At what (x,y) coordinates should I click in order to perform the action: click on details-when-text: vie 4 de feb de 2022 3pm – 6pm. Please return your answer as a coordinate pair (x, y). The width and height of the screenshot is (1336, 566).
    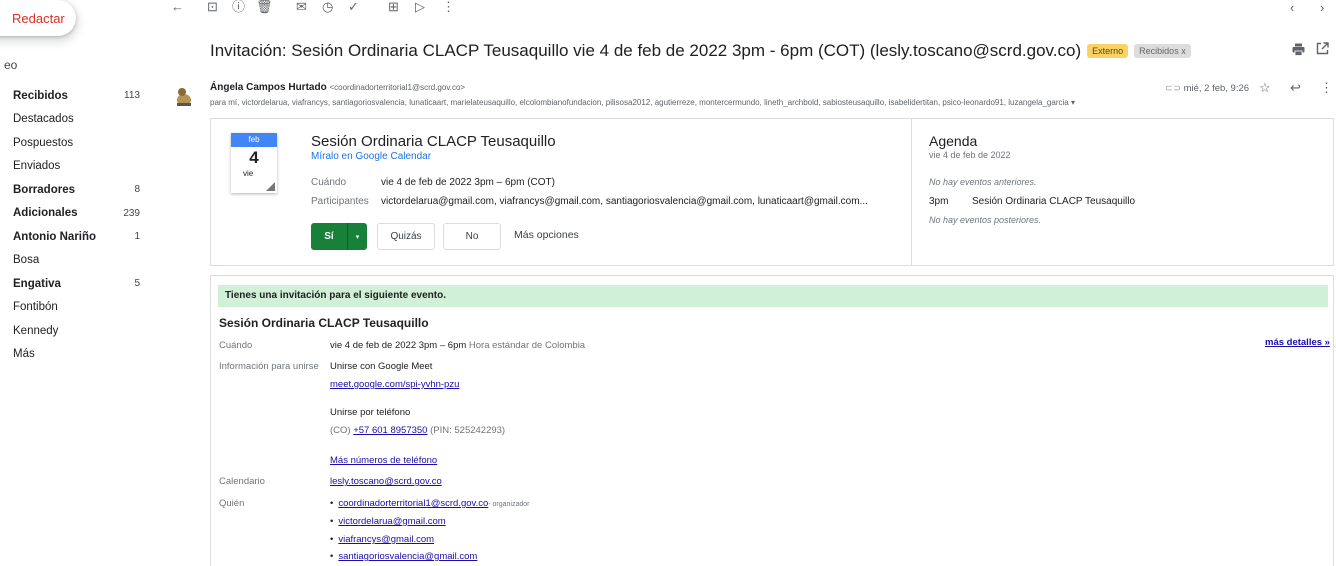
    Looking at the image, I should click on (398, 345).